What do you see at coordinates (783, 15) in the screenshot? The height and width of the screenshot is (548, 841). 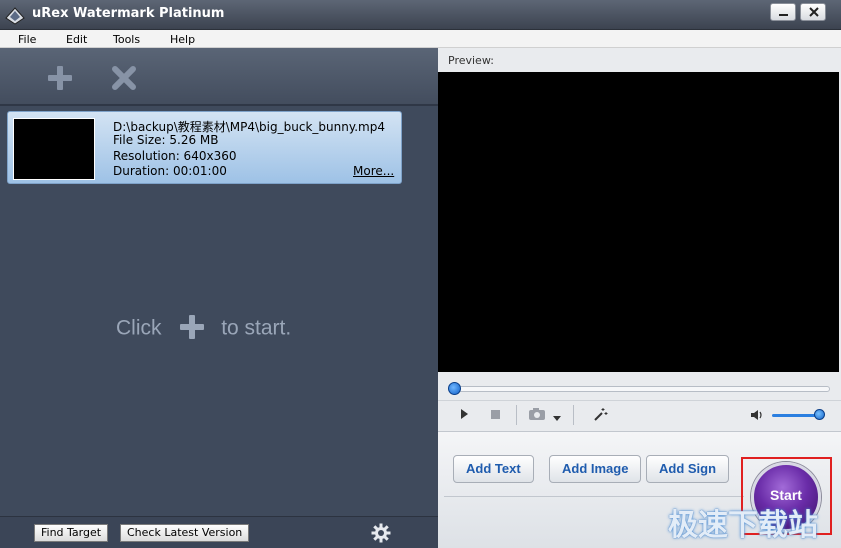 I see `minimize-icon` at bounding box center [783, 15].